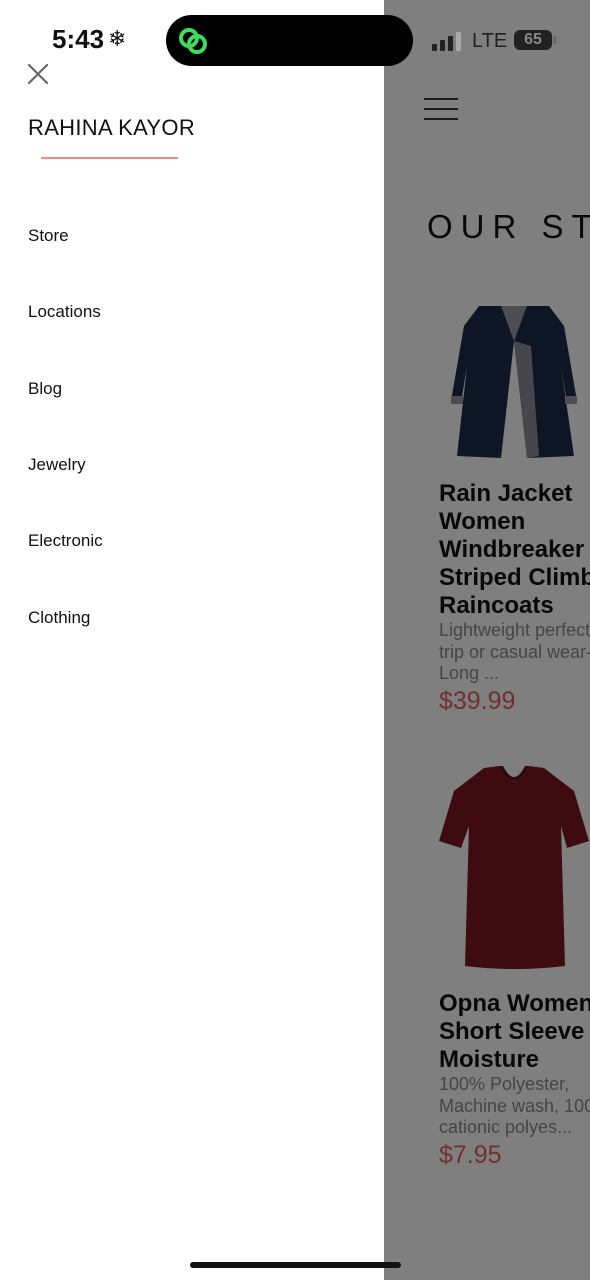  Describe the element at coordinates (533, 40) in the screenshot. I see `battery-icon: 65` at that location.